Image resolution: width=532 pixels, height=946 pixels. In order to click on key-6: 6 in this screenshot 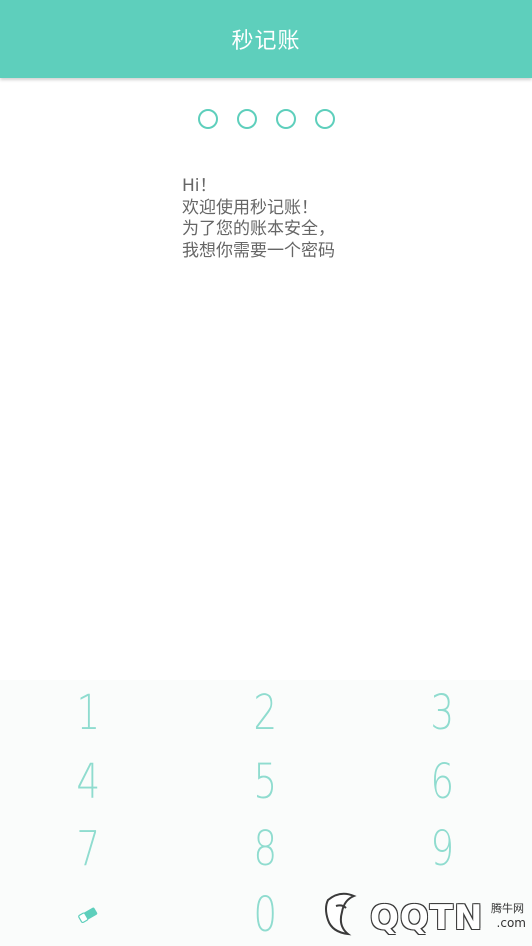, I will do `click(442, 782)`.